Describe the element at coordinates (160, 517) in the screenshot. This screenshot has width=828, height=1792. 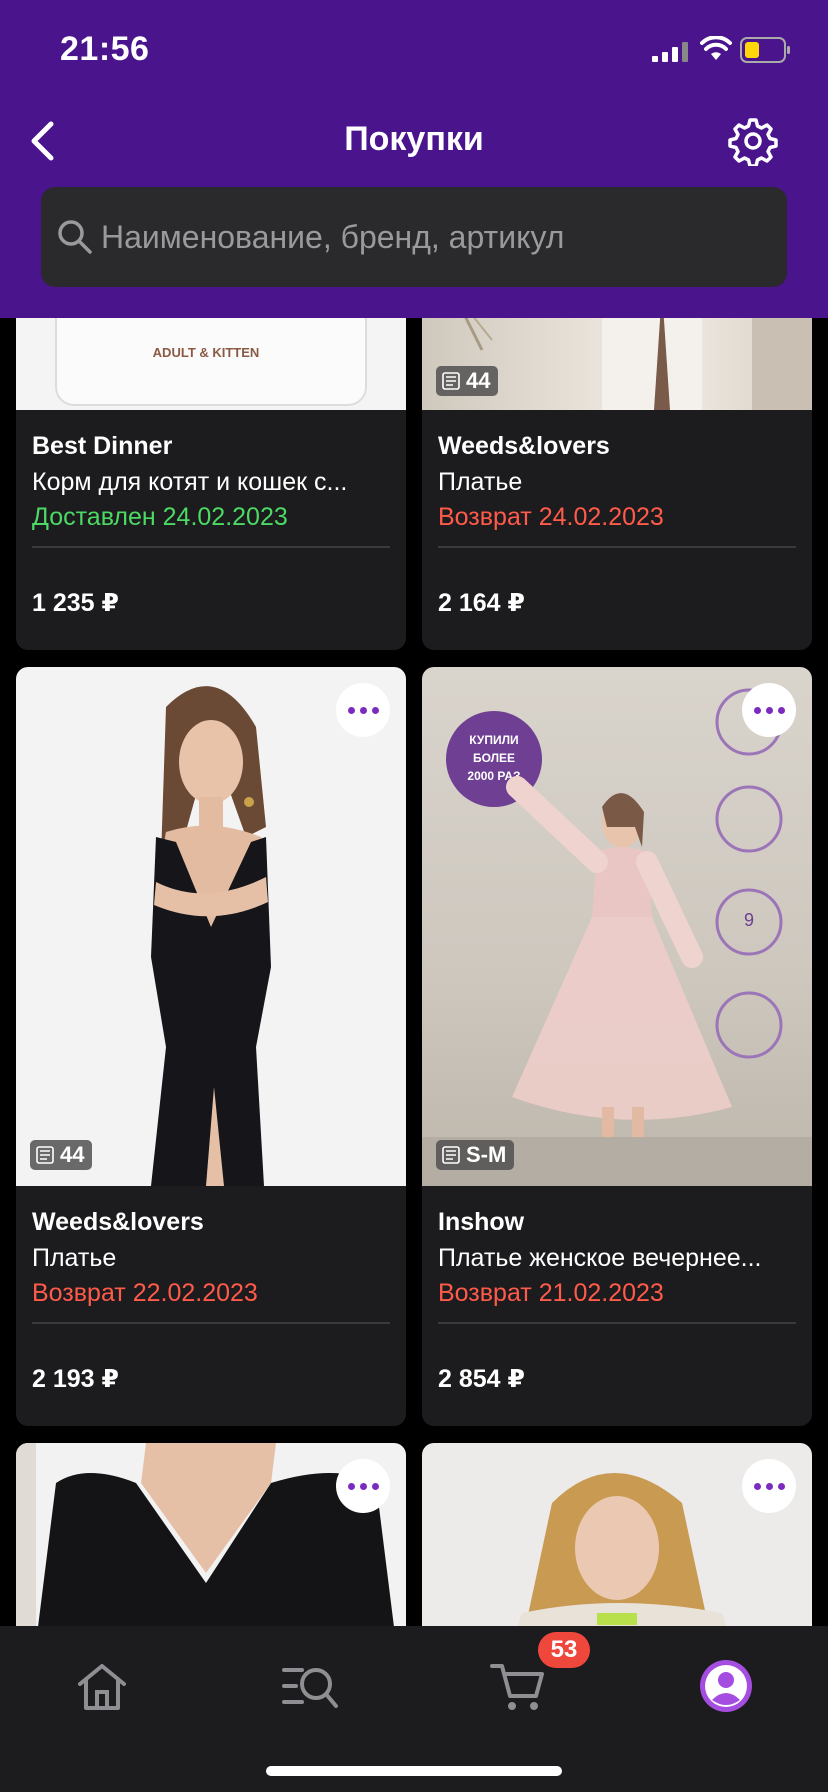
I see `order-status: Доставлен 24.02.2023` at that location.